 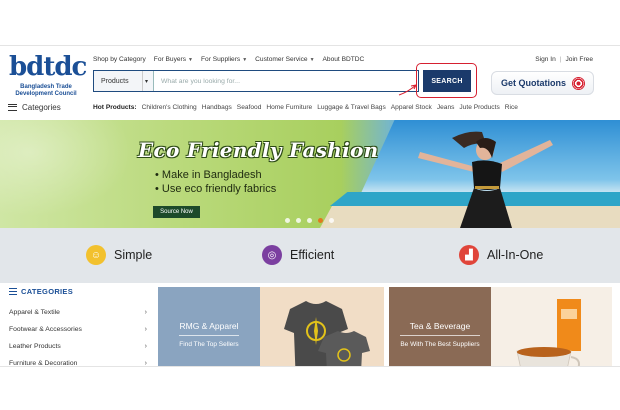 I want to click on categories-title-label: CATEGORIES, so click(x=47, y=291).